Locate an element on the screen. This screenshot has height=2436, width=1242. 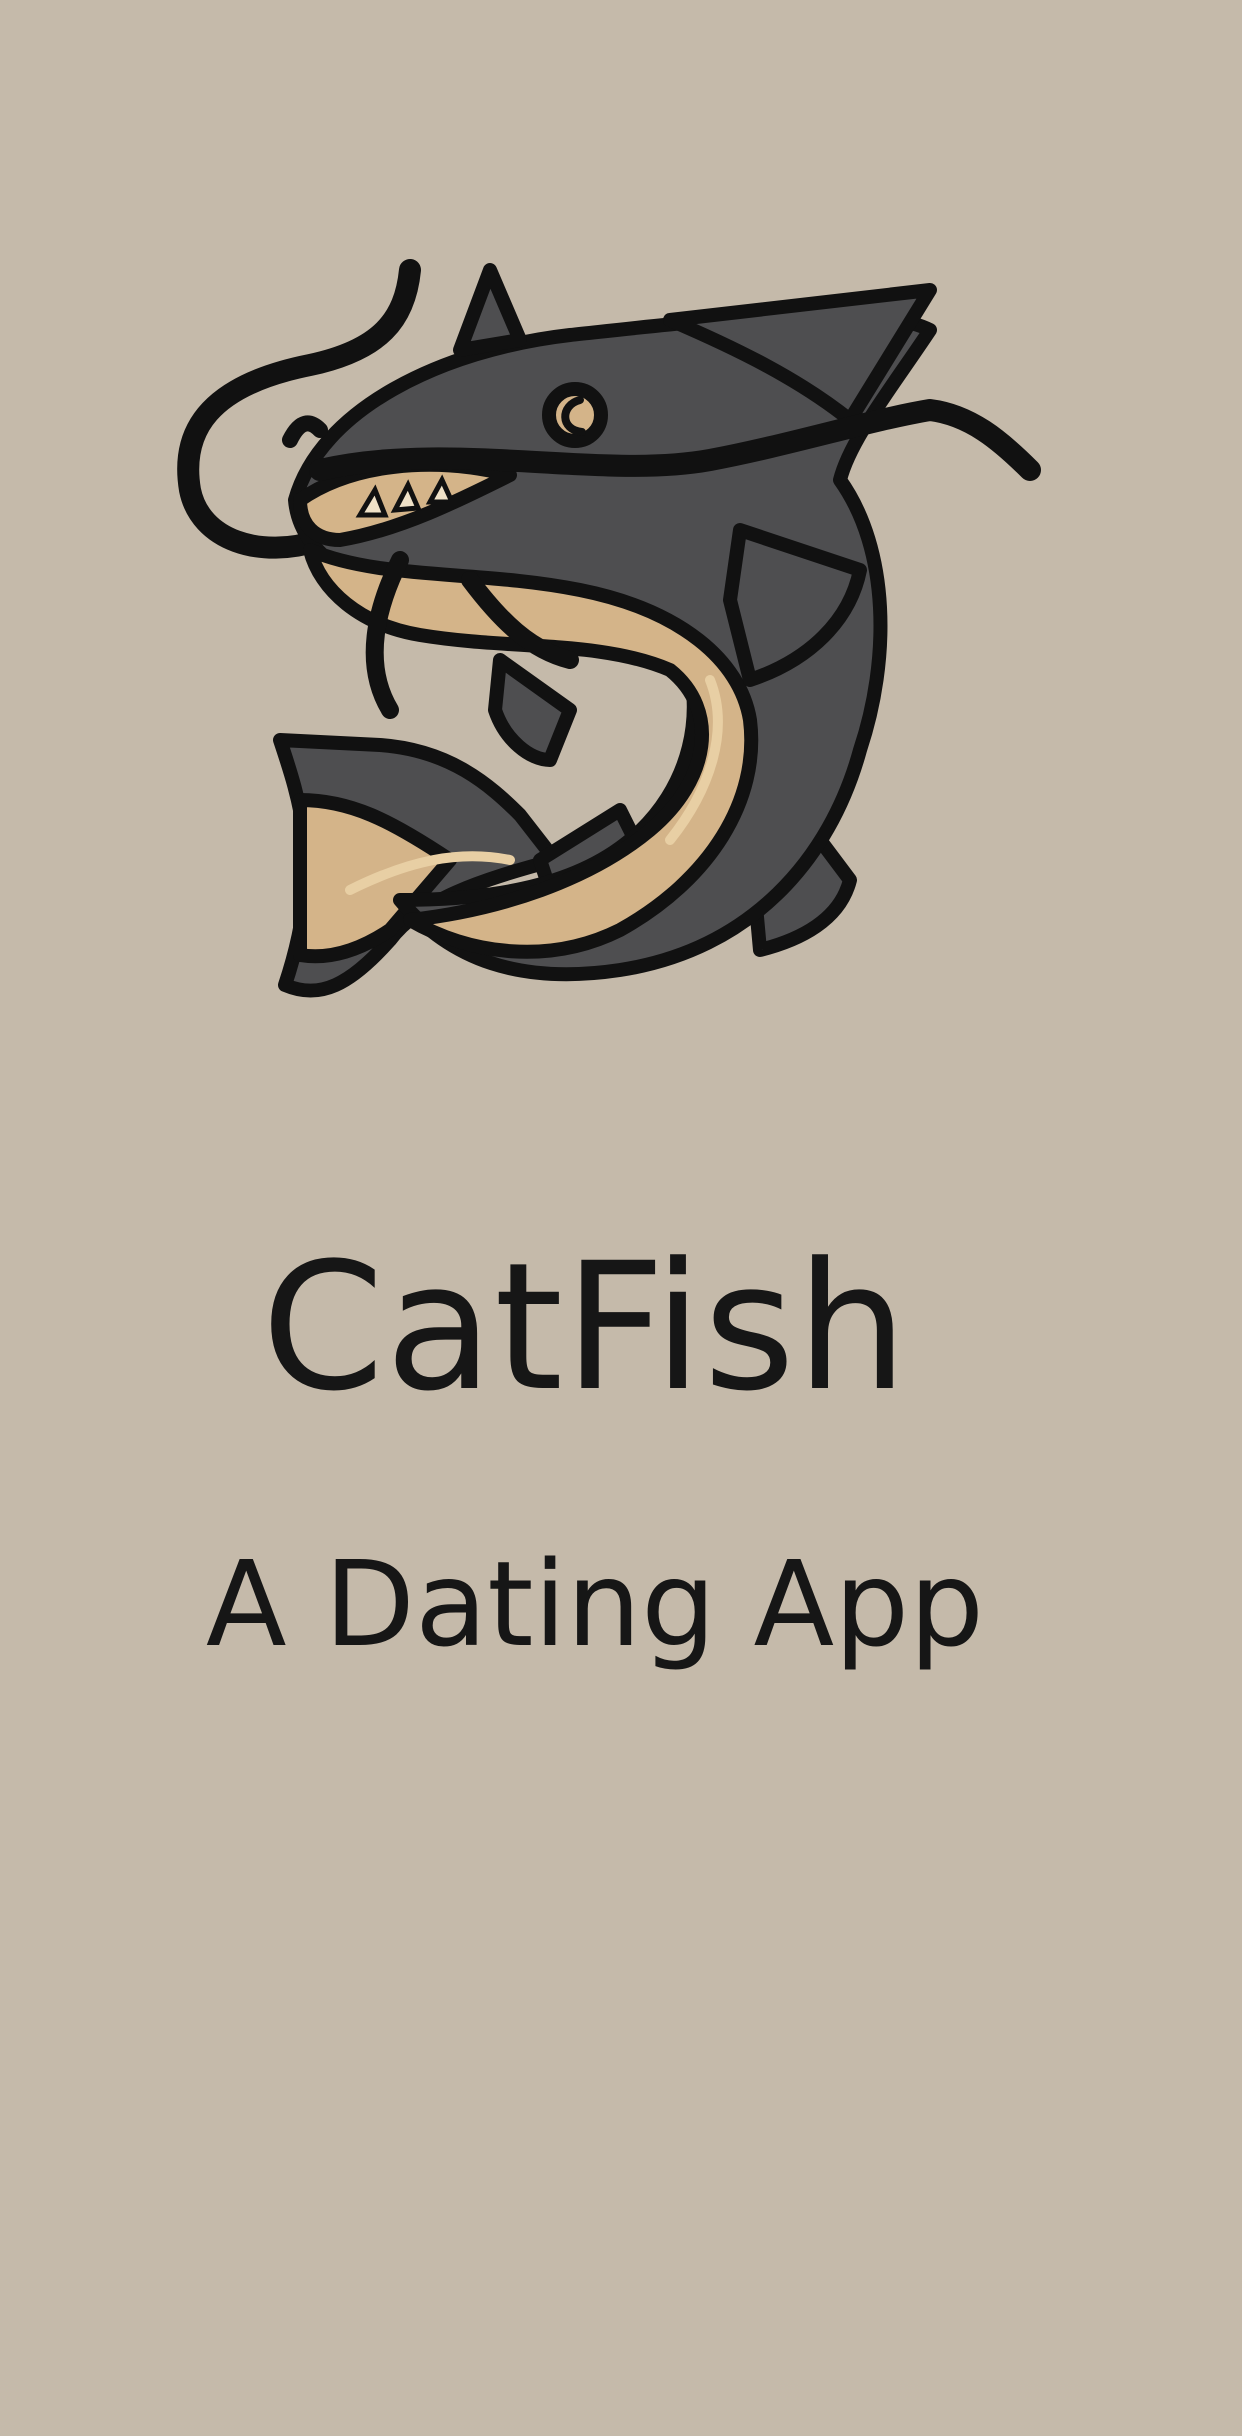
app-title: CatFish is located at coordinates (585, 1327).